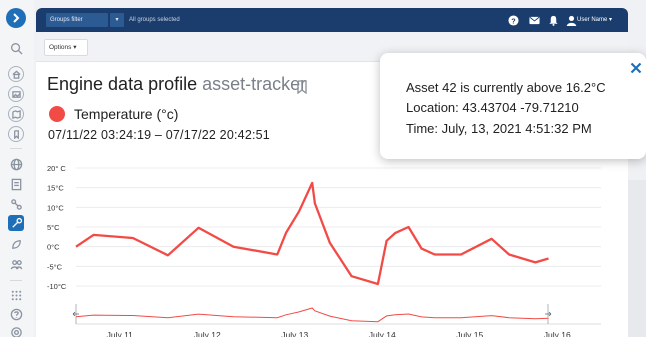 The width and height of the screenshot is (646, 337). I want to click on x-tick-label: July 14, so click(382, 333).